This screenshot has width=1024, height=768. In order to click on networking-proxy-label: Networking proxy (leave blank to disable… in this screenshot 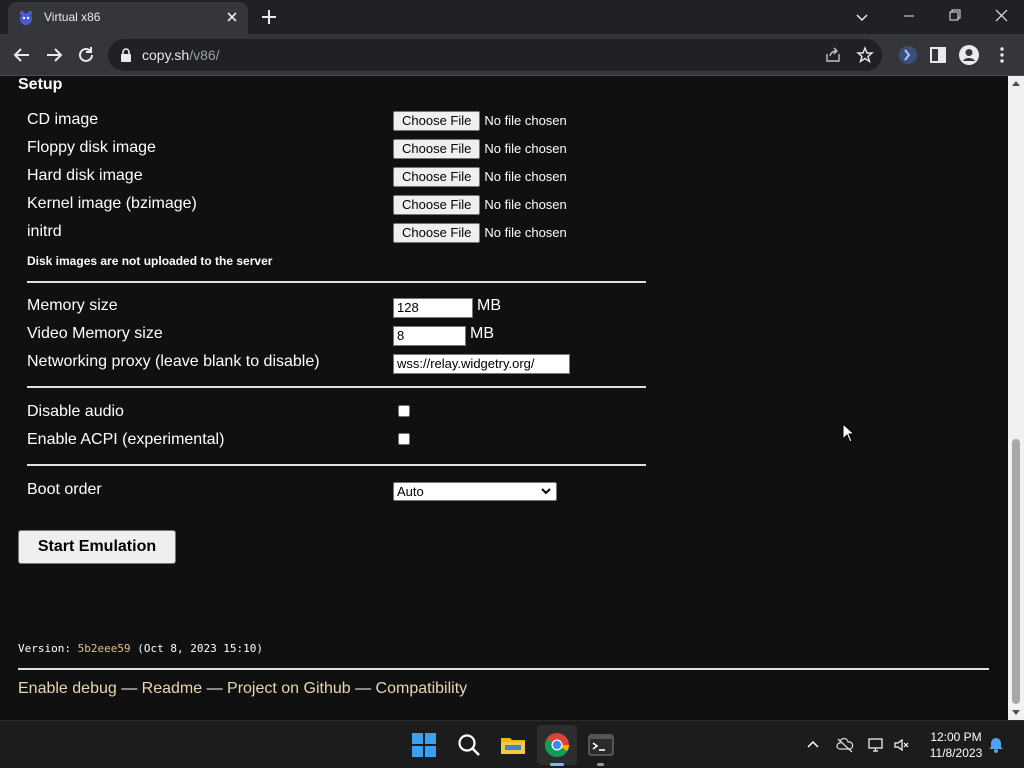, I will do `click(173, 361)`.